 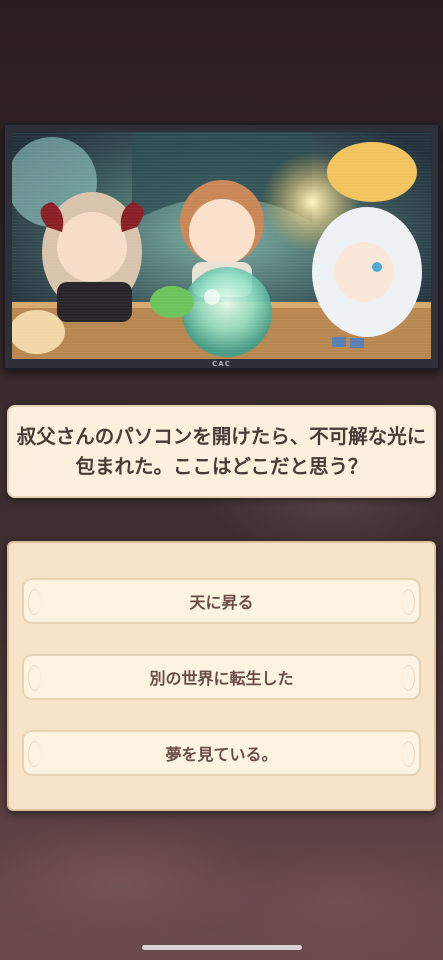 I want to click on choice-button-1: 天に昇る, so click(x=221, y=601).